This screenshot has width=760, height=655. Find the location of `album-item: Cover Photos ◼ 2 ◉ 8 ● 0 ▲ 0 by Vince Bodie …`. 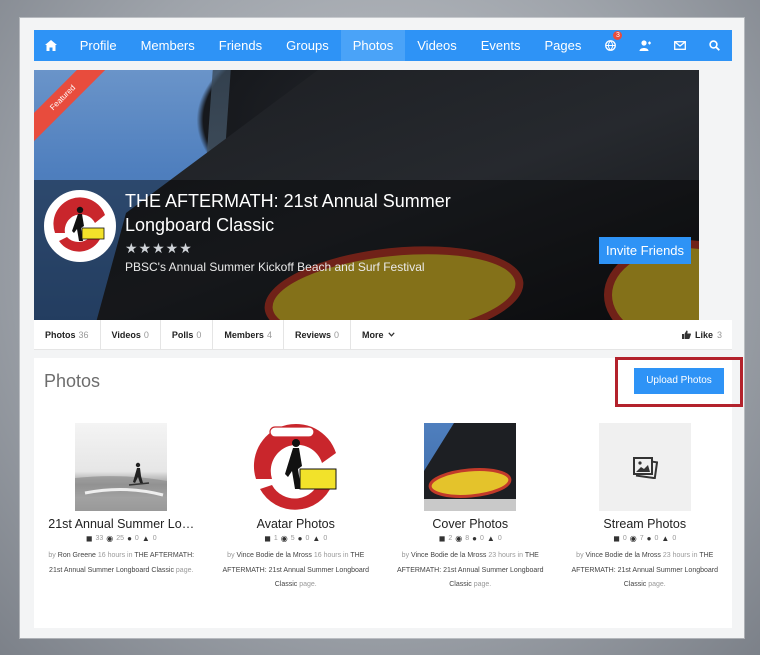

album-item: Cover Photos ◼ 2 ◉ 8 ● 0 ▲ 0 by Vince Bodie … is located at coordinates (470, 508).